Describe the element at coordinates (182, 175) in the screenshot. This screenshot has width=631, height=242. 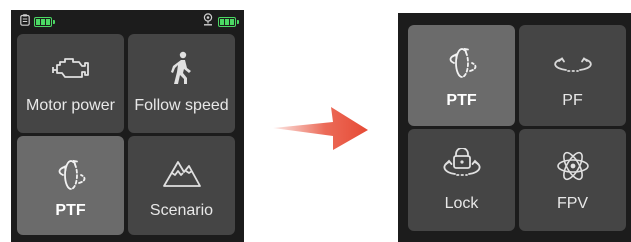
I see `mountain-icon` at that location.